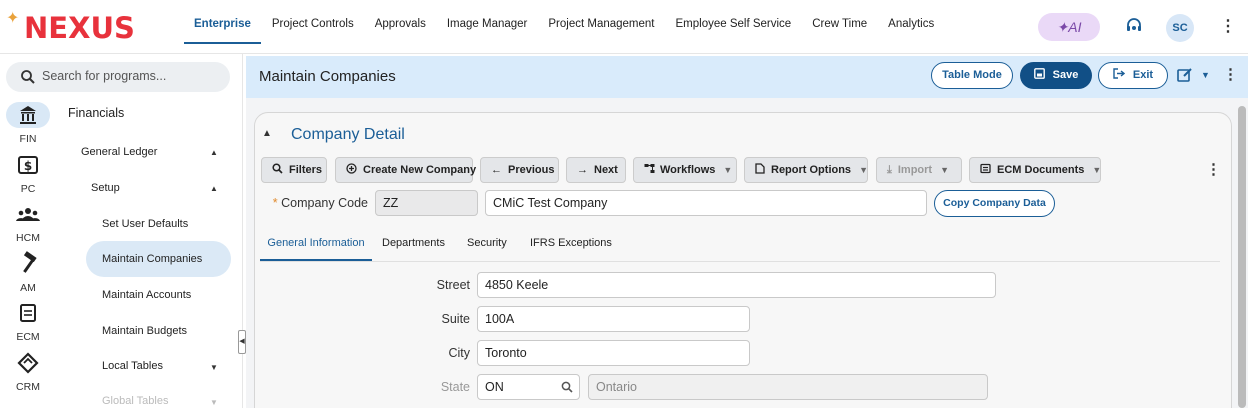 The width and height of the screenshot is (1248, 408). What do you see at coordinates (351, 168) in the screenshot?
I see `plus-circle-icon` at bounding box center [351, 168].